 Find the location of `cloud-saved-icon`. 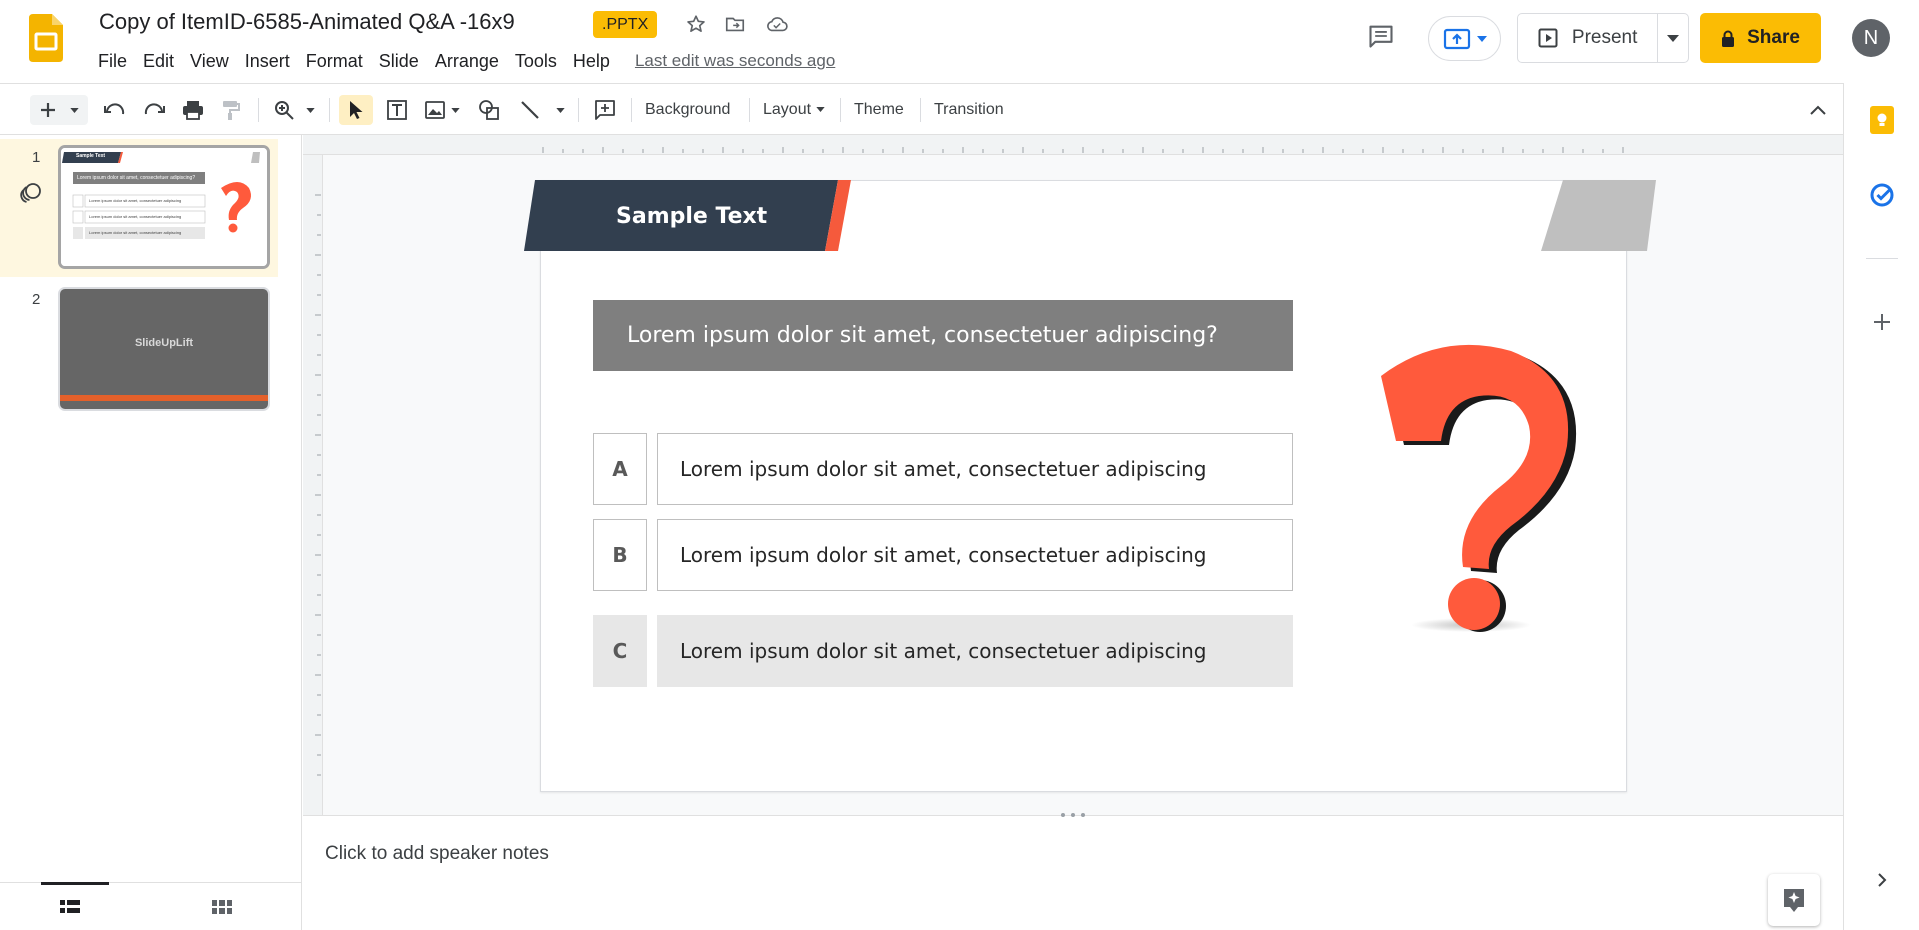

cloud-saved-icon is located at coordinates (777, 24).